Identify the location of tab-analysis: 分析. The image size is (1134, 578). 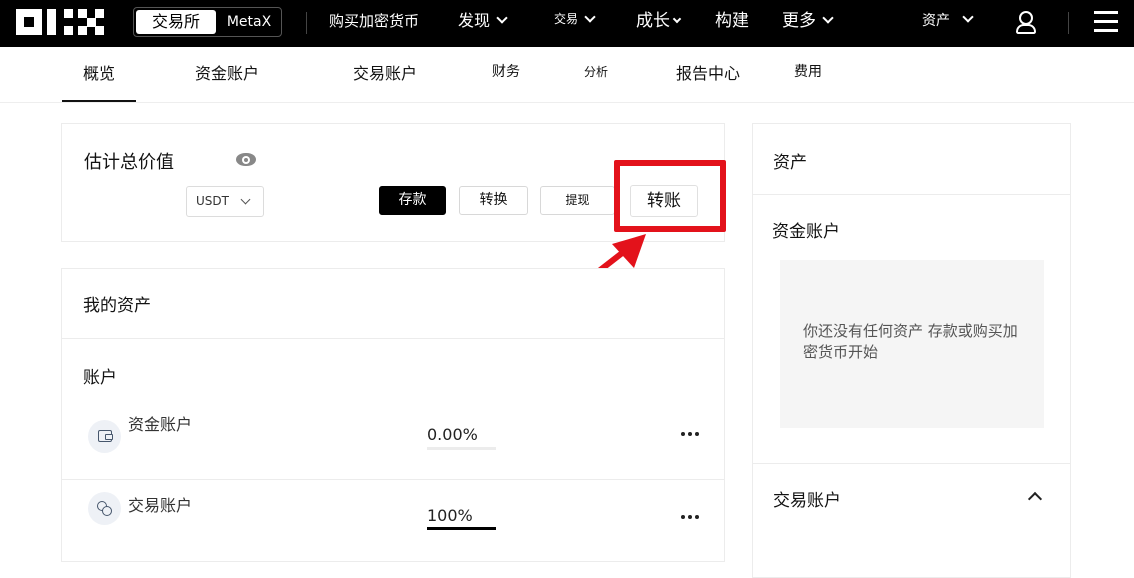
(596, 74).